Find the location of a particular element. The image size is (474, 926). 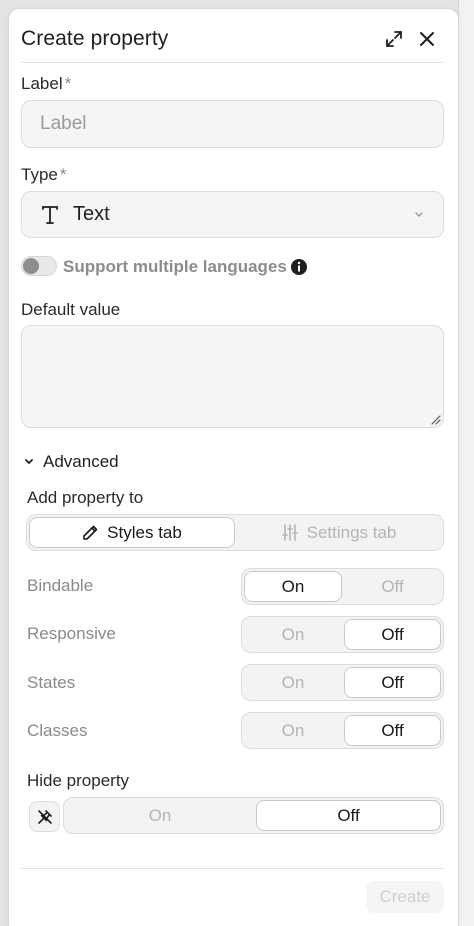

classes-segmented: On Off is located at coordinates (342, 730).